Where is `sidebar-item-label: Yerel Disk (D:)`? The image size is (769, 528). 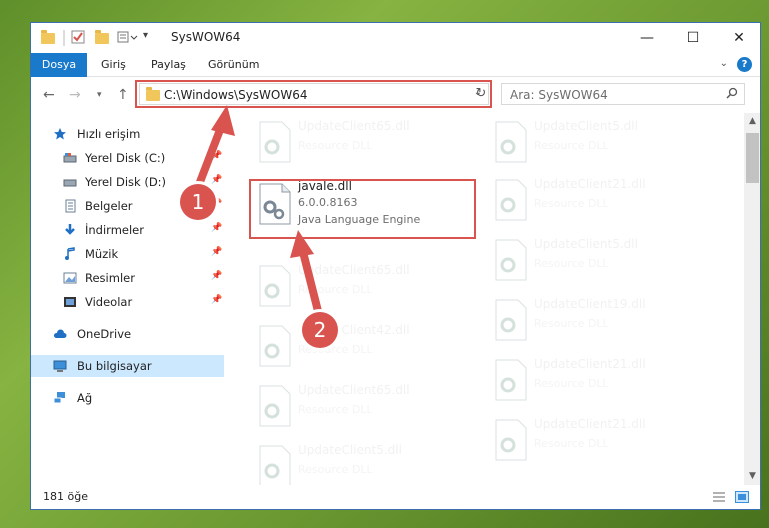
sidebar-item-label: Yerel Disk (D:) is located at coordinates (126, 182).